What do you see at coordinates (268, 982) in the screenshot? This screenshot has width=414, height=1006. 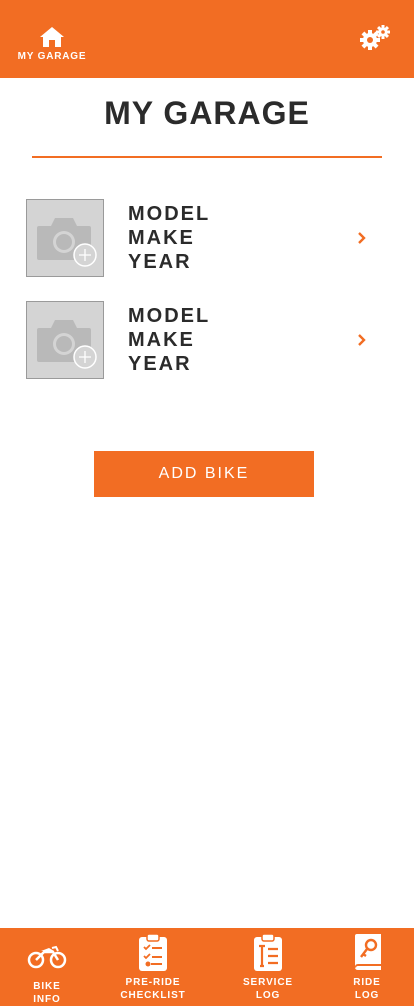 I see `nav-label: SERVICE` at bounding box center [268, 982].